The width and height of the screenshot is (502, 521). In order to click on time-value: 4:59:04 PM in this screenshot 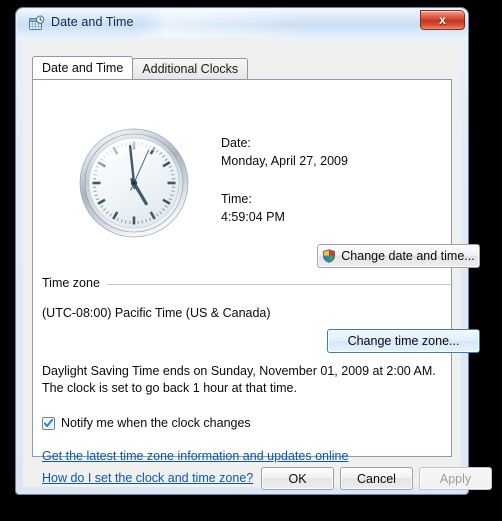, I will do `click(253, 217)`.